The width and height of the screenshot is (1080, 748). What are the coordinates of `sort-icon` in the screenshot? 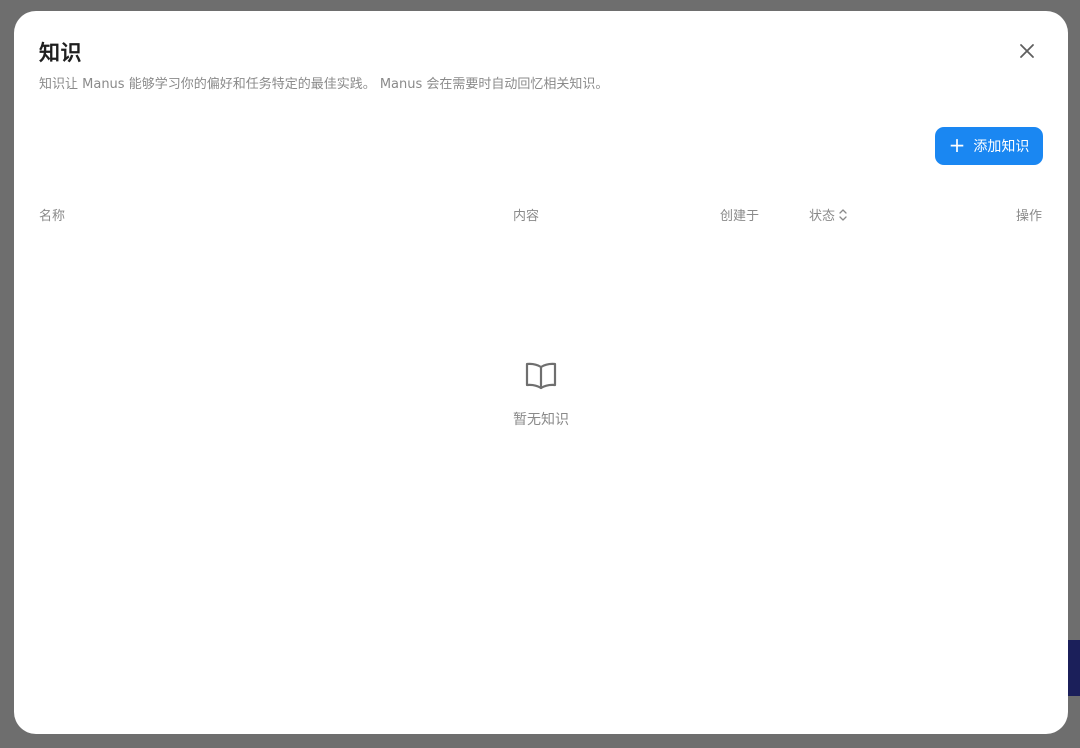 It's located at (843, 214).